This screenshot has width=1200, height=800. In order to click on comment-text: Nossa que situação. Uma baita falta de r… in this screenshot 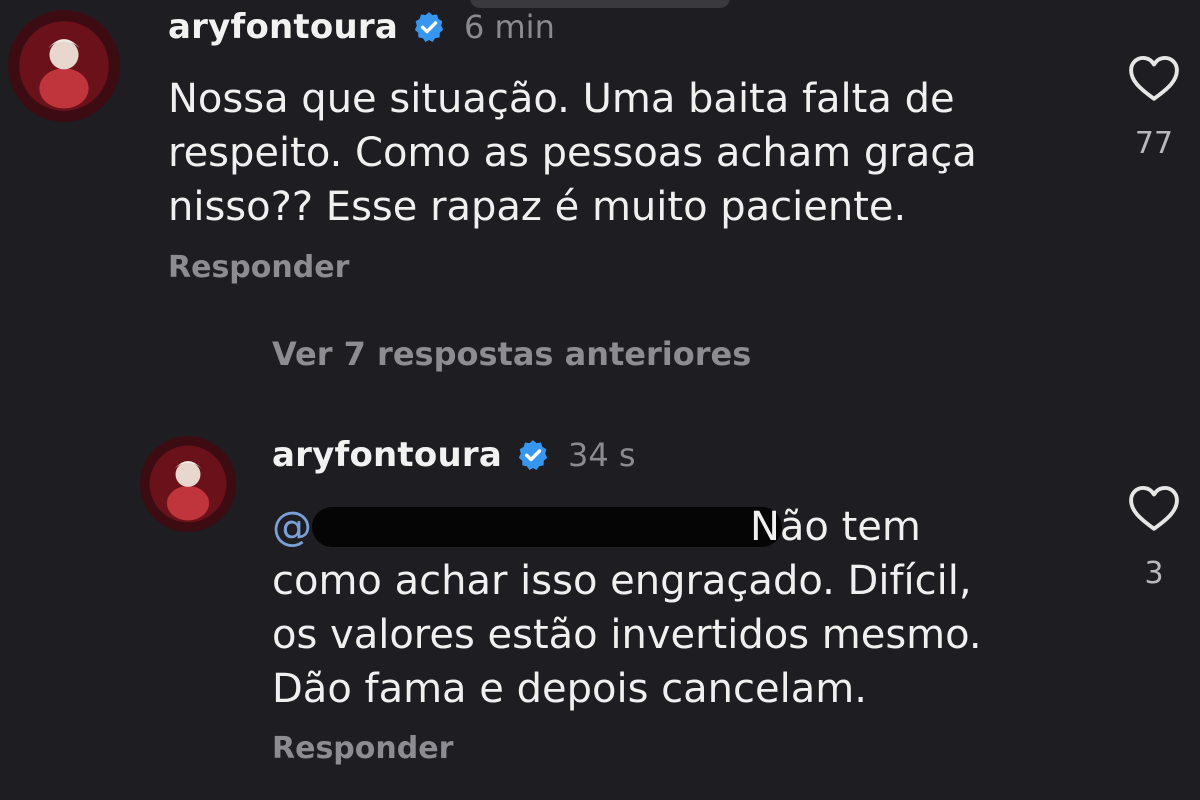, I will do `click(572, 153)`.